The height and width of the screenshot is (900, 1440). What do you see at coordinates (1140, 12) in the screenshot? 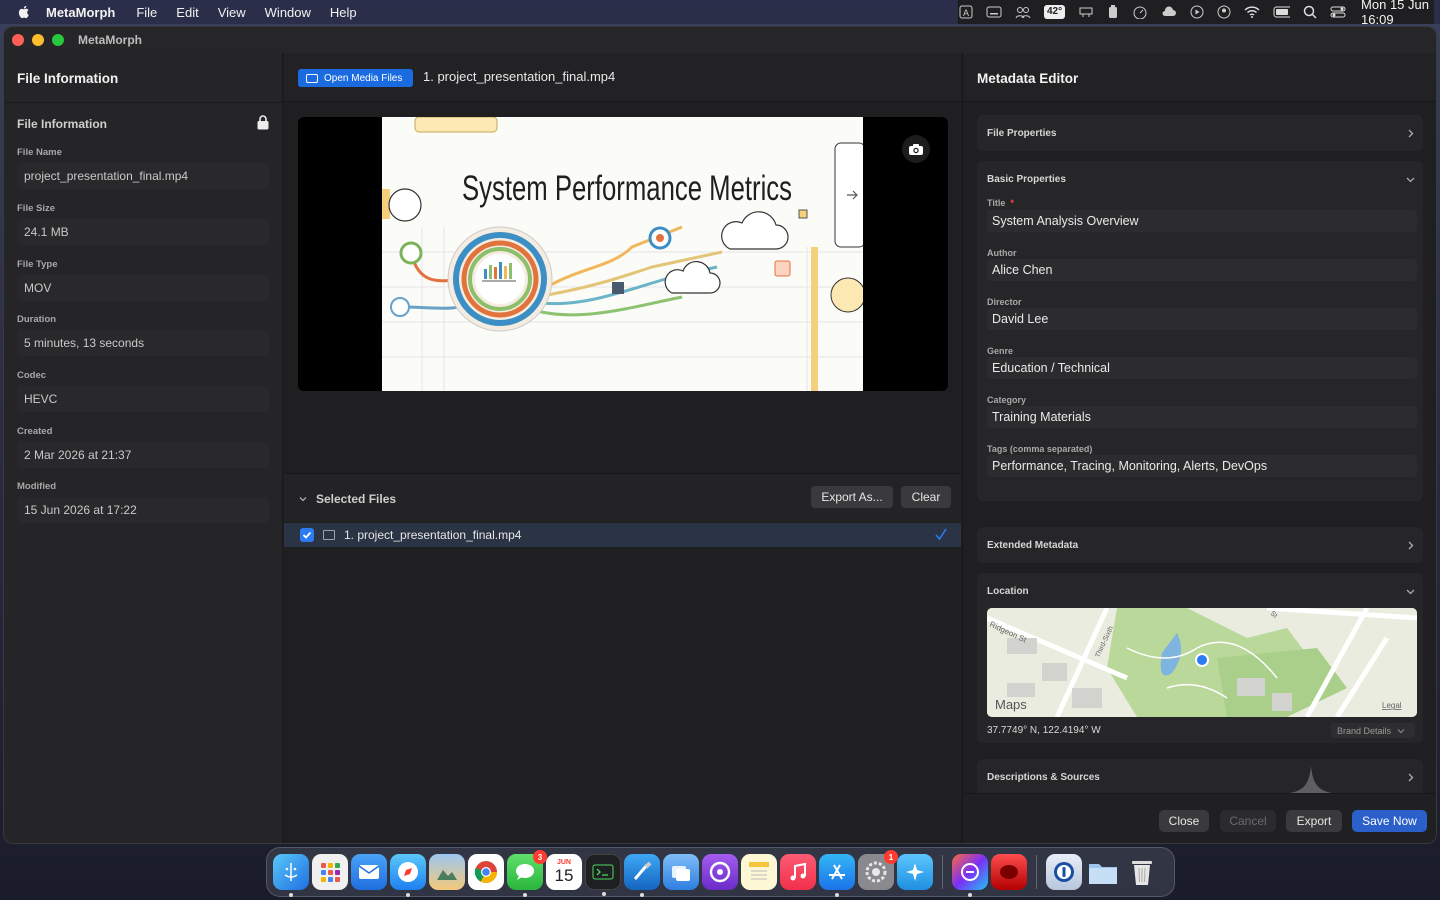
I see `speedometer-icon` at bounding box center [1140, 12].